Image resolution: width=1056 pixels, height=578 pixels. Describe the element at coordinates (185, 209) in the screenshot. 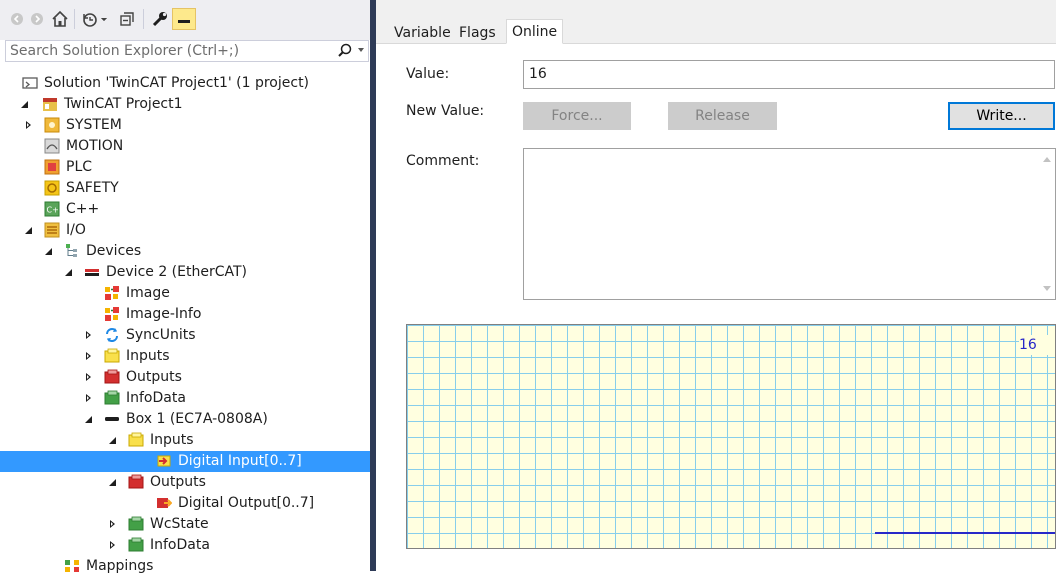

I see `tree-item: C+ C++` at that location.